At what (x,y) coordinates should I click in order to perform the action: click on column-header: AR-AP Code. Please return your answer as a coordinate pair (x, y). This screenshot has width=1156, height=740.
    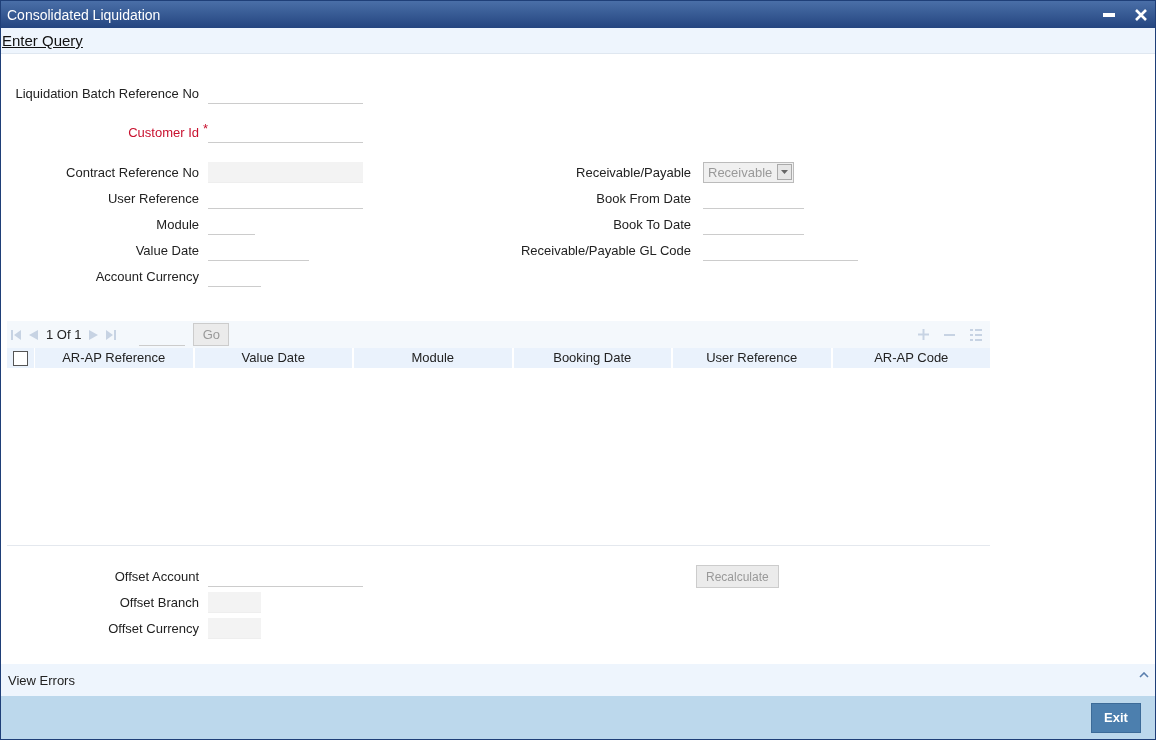
    Looking at the image, I should click on (911, 358).